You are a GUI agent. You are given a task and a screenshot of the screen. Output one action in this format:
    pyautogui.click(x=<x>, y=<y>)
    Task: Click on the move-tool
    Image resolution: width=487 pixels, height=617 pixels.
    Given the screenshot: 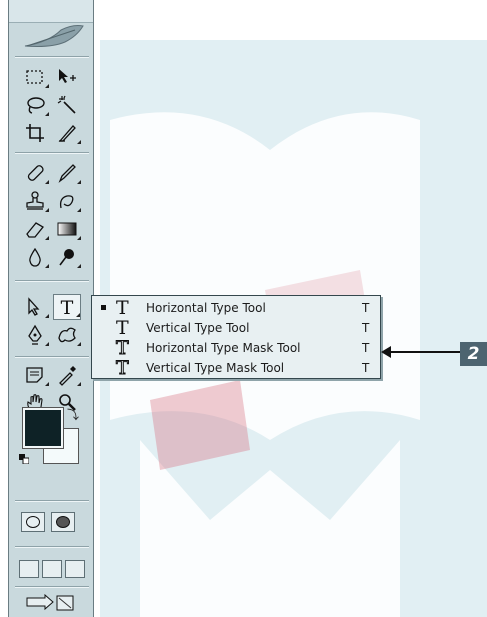 What is the action you would take?
    pyautogui.click(x=67, y=77)
    